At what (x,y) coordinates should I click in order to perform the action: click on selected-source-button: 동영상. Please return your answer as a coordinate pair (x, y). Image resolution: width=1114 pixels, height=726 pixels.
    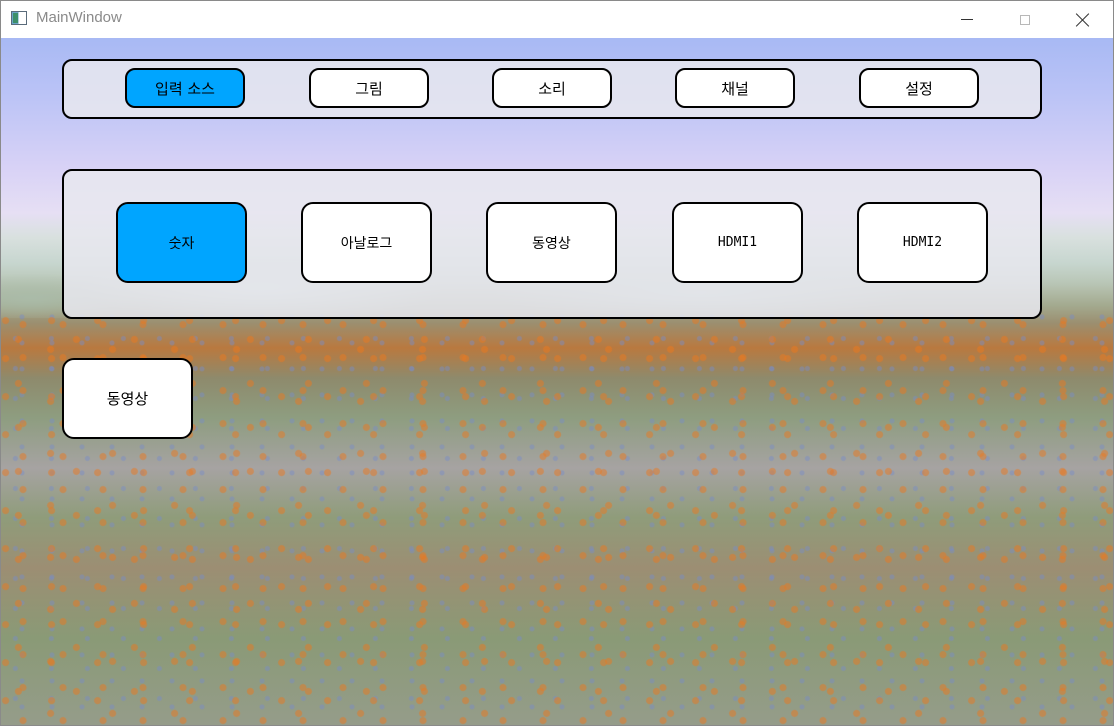
    Looking at the image, I should click on (127, 398).